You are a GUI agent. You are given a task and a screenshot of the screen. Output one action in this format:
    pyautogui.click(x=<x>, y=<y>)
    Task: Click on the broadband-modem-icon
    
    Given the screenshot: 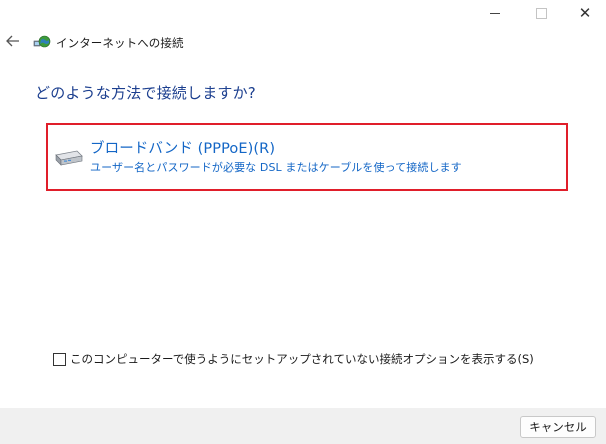 What is the action you would take?
    pyautogui.click(x=69, y=158)
    